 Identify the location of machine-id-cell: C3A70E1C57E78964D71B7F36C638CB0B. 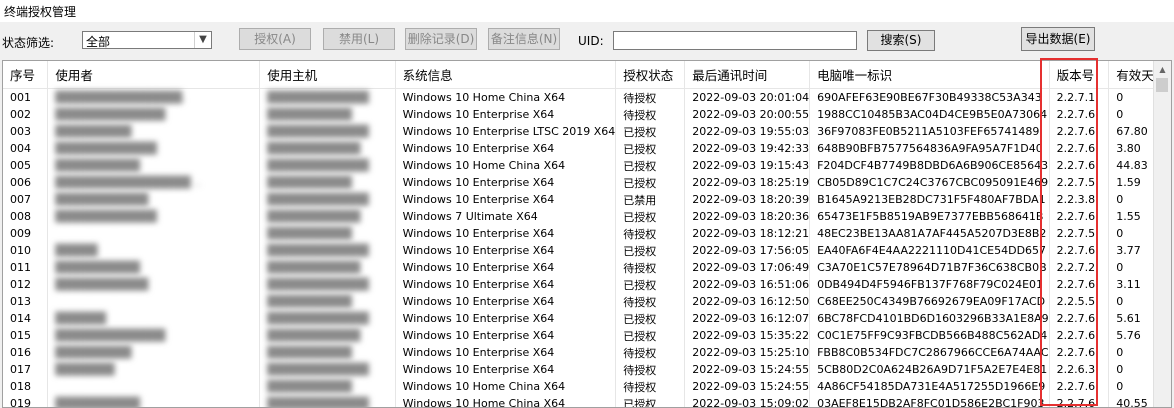
(929, 267).